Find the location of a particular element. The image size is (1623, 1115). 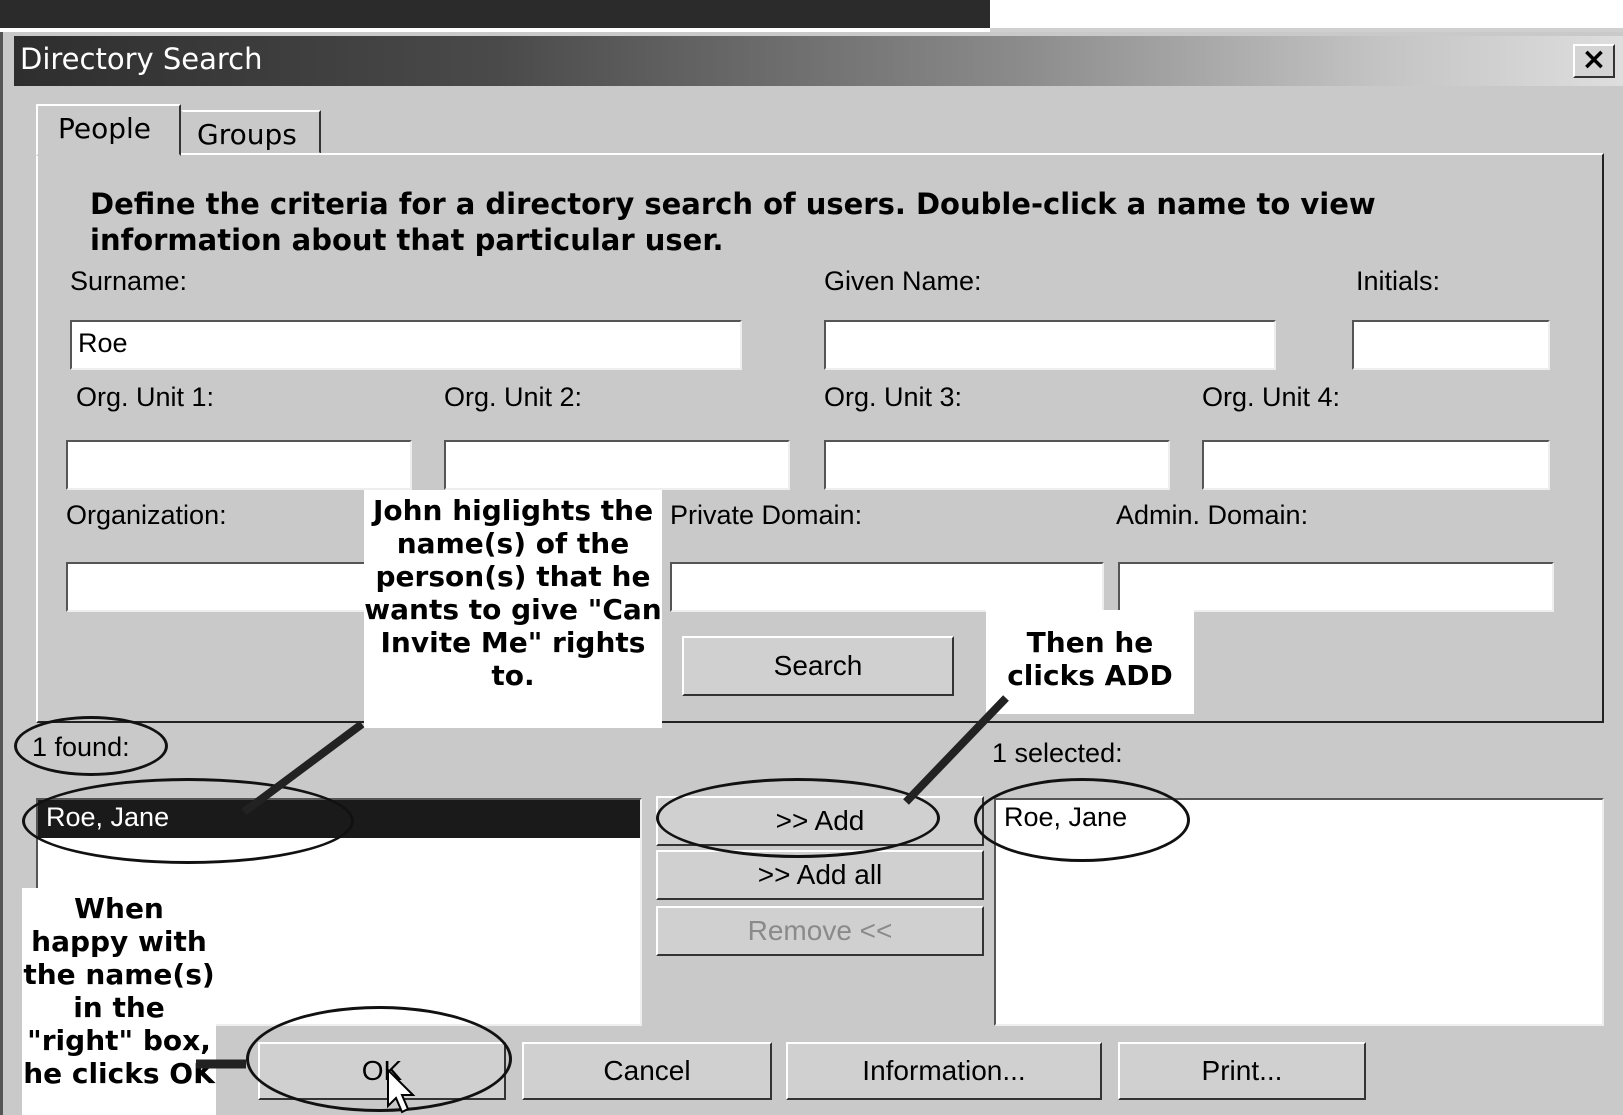

surname-label: Surname: is located at coordinates (129, 281).